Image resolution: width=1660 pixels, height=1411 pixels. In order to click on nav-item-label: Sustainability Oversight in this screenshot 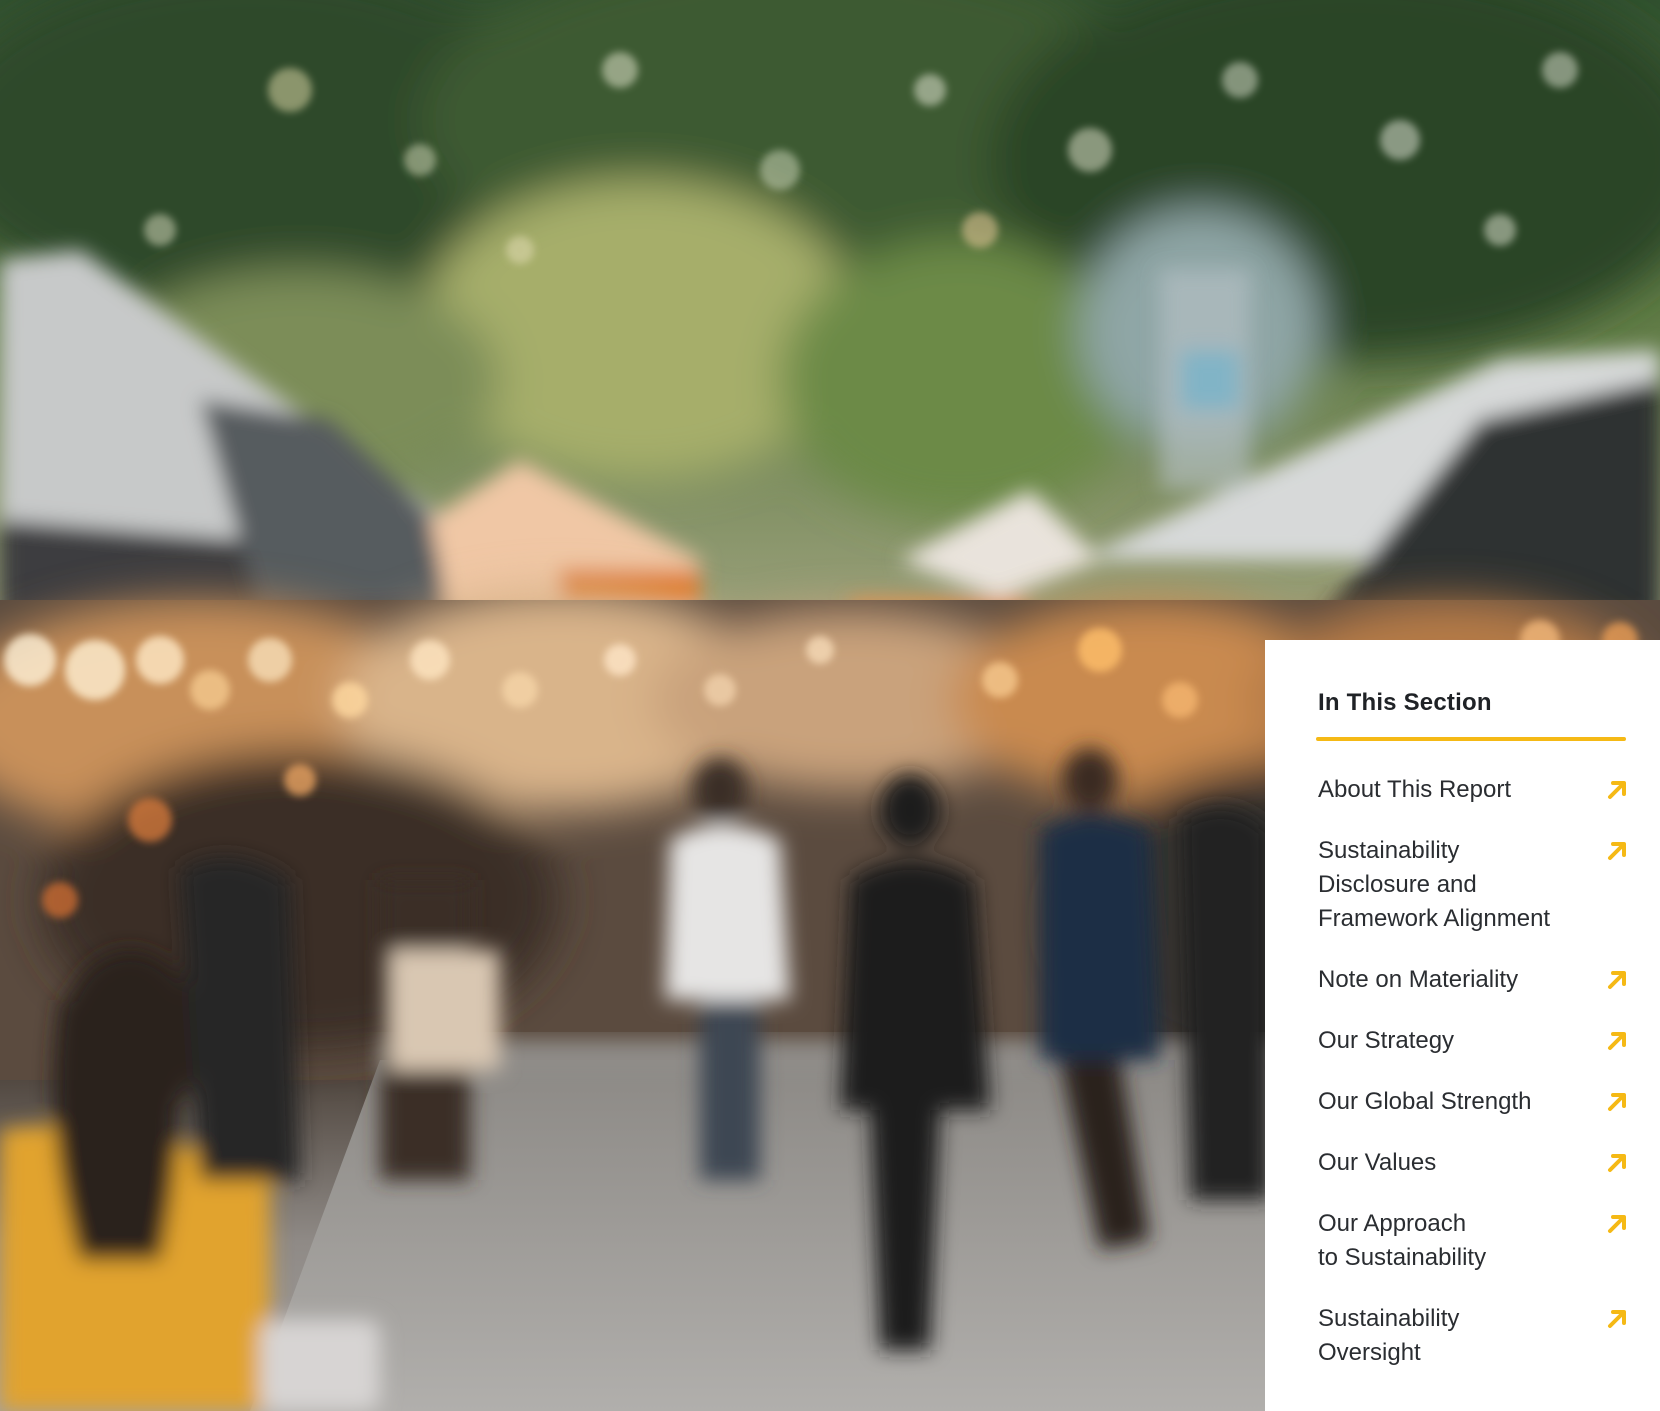, I will do `click(1389, 1336)`.